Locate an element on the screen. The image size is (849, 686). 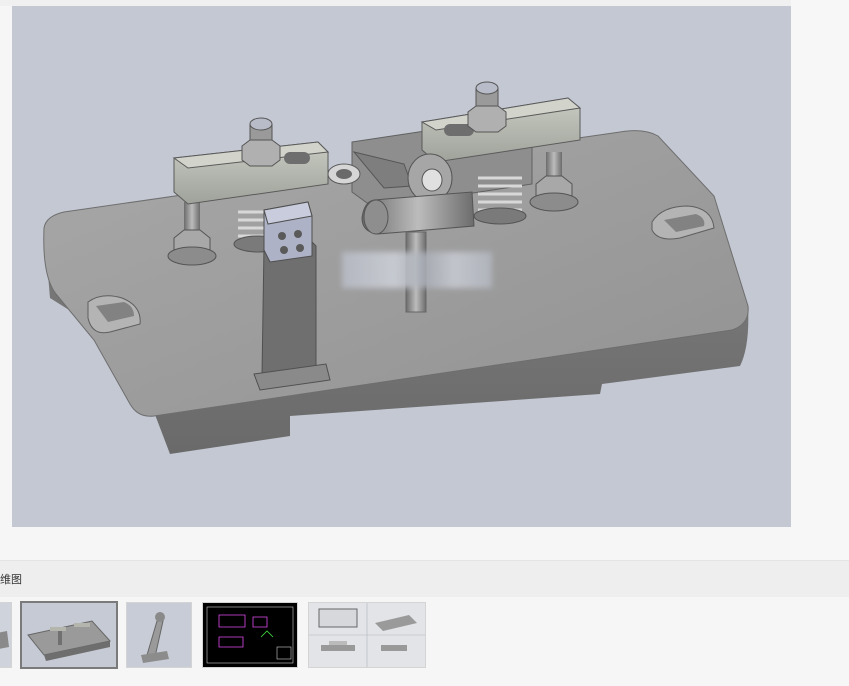
model-partial-icon is located at coordinates (5, 635).